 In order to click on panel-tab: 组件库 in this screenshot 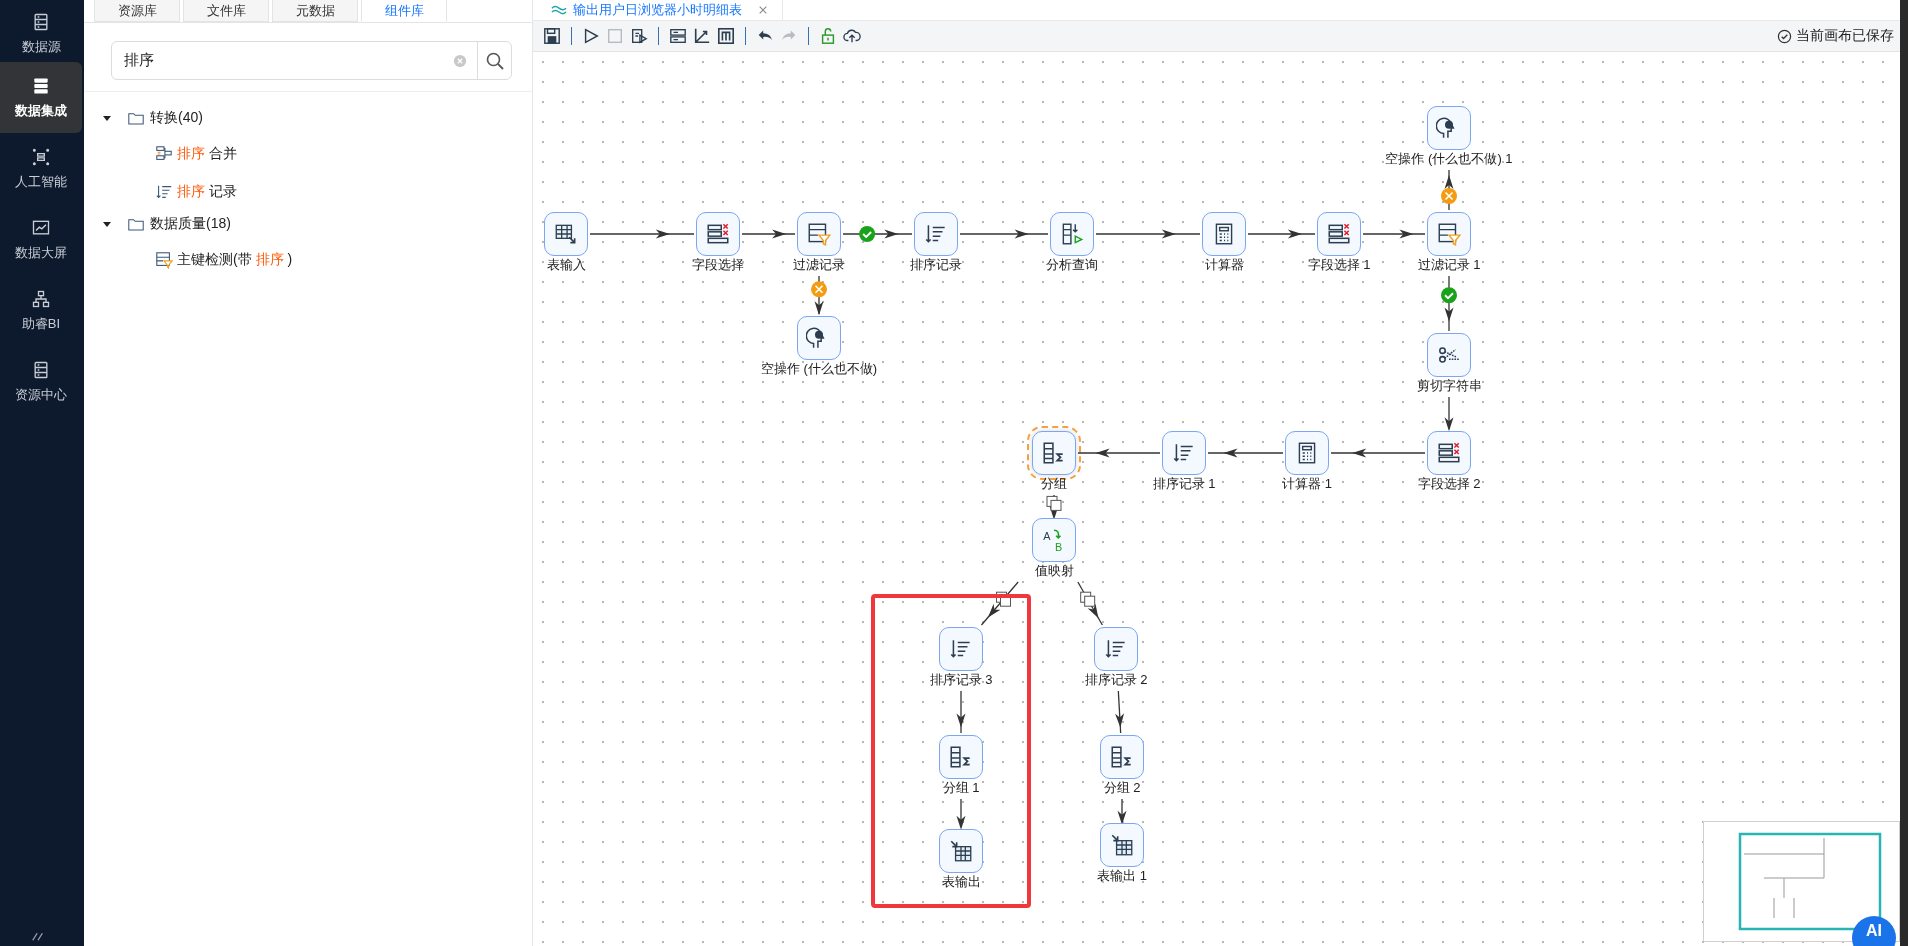, I will do `click(404, 11)`.